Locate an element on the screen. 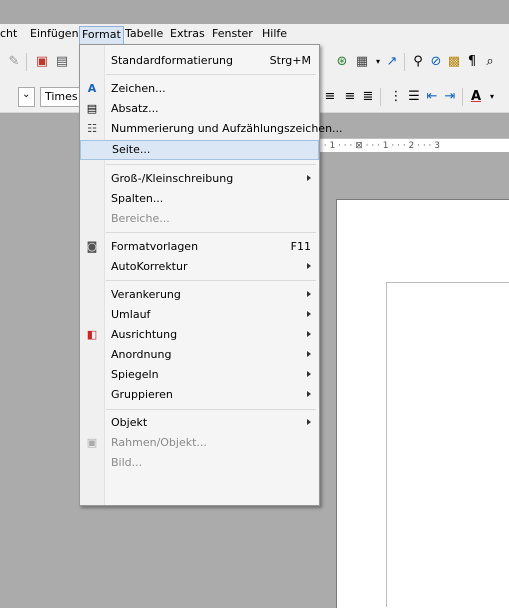 This screenshot has width=509, height=608. menu-item-spiegeln: Spiegeln is located at coordinates (199, 375).